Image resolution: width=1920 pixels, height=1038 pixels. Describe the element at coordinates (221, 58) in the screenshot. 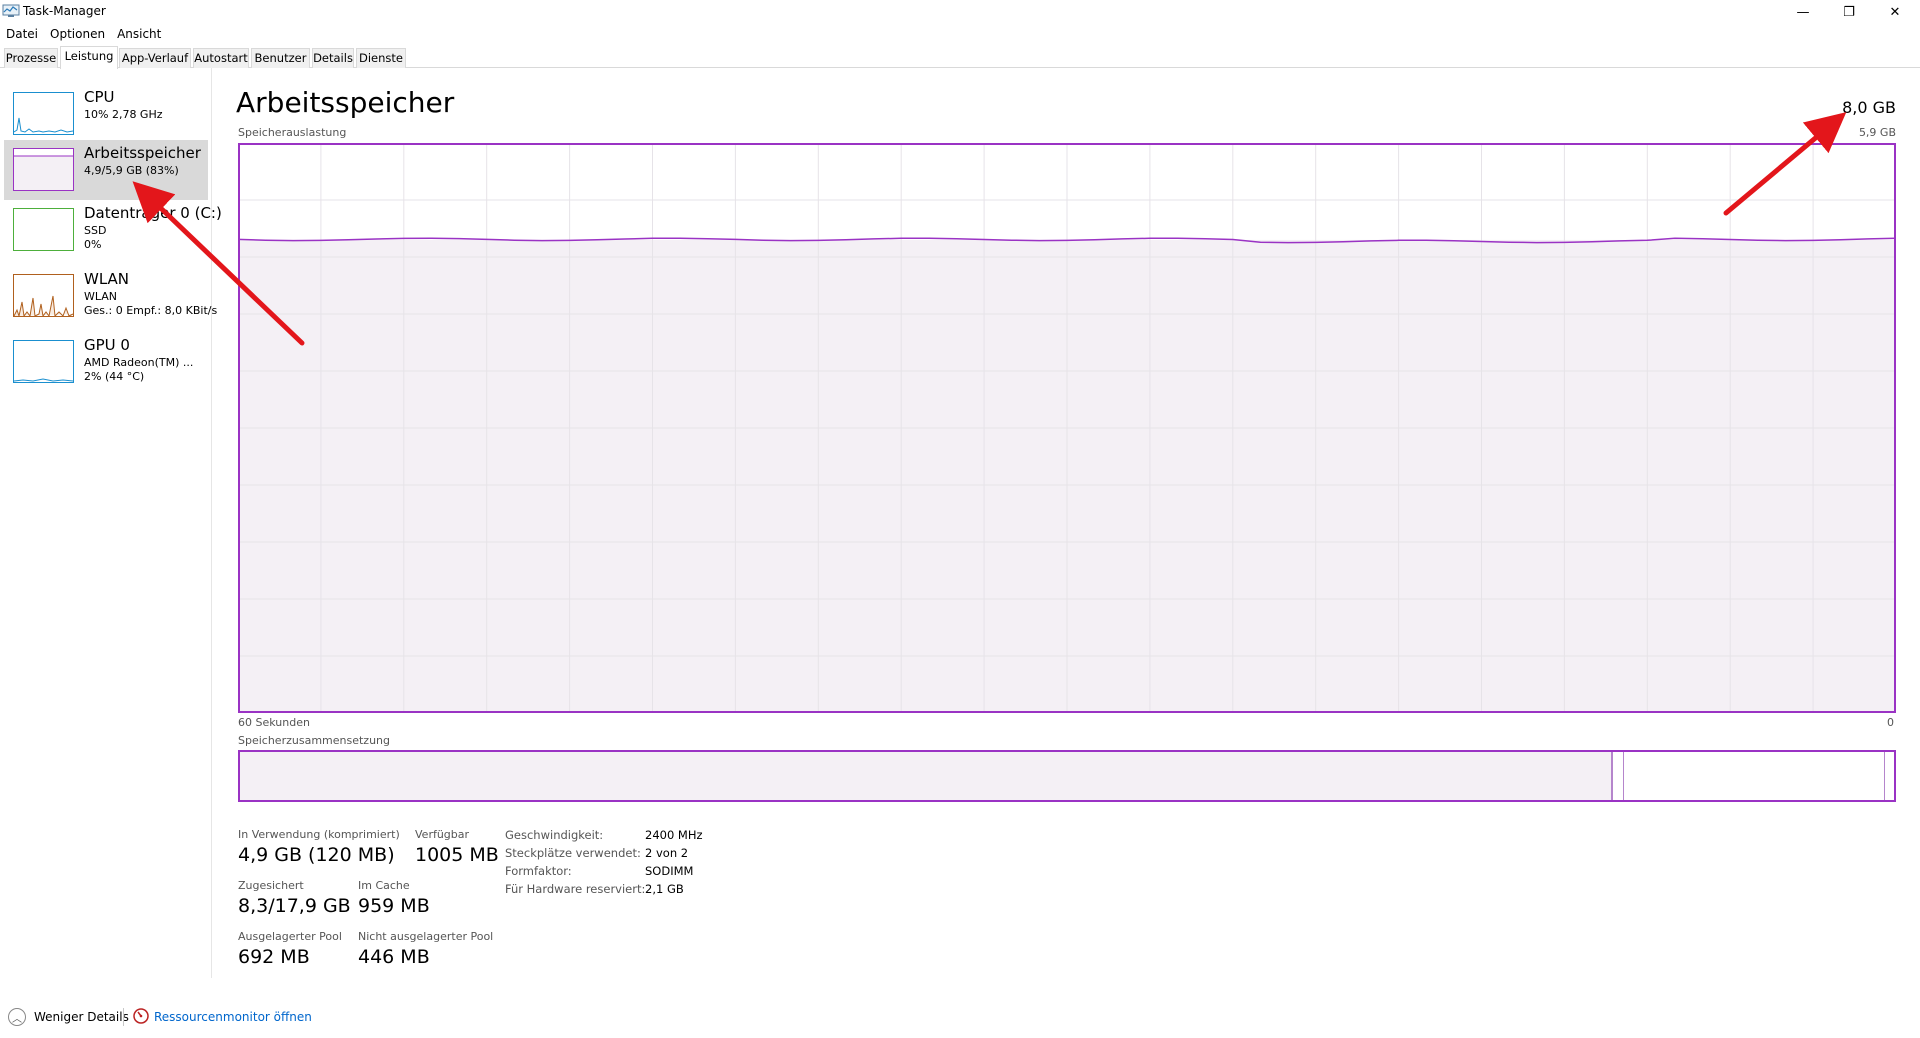

I see `tab-autostart: Autostart` at that location.